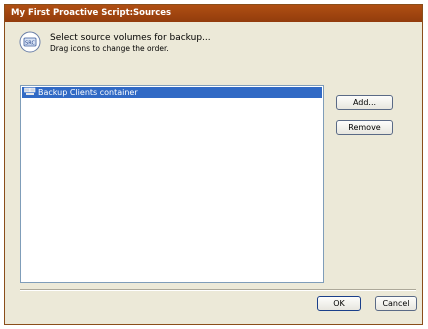 The image size is (428, 329). Describe the element at coordinates (88, 92) in the screenshot. I see `list-item-label: Backup Clients container` at that location.